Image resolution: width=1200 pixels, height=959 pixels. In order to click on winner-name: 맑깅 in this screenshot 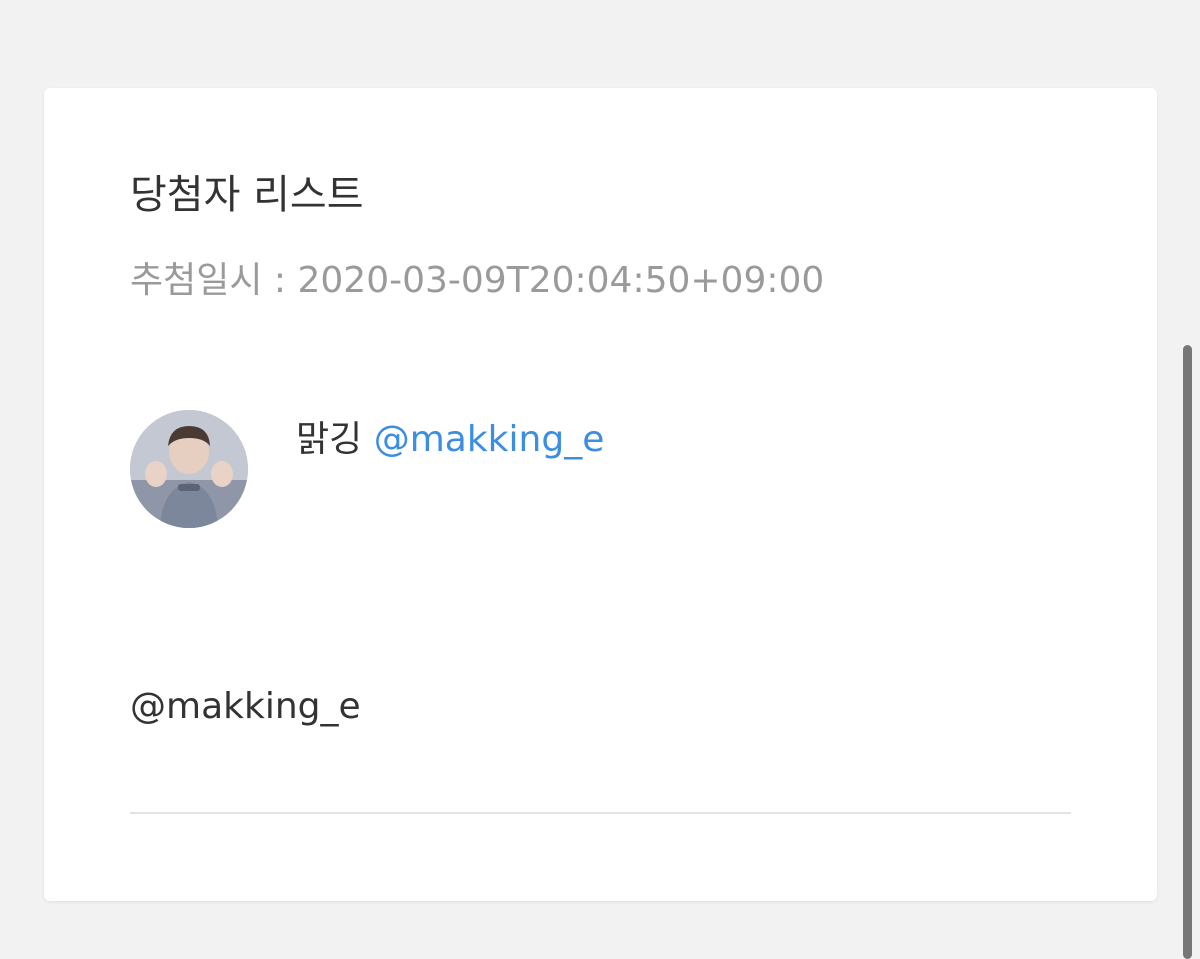, I will do `click(329, 439)`.